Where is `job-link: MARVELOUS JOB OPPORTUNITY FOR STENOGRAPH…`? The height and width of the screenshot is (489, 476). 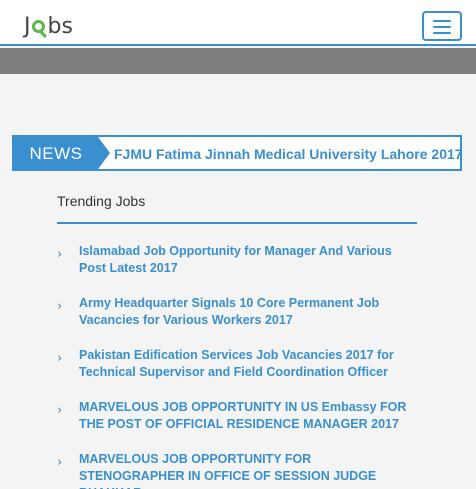 job-link: MARVELOUS JOB OPPORTUNITY FOR STENOGRAPH… is located at coordinates (248, 470).